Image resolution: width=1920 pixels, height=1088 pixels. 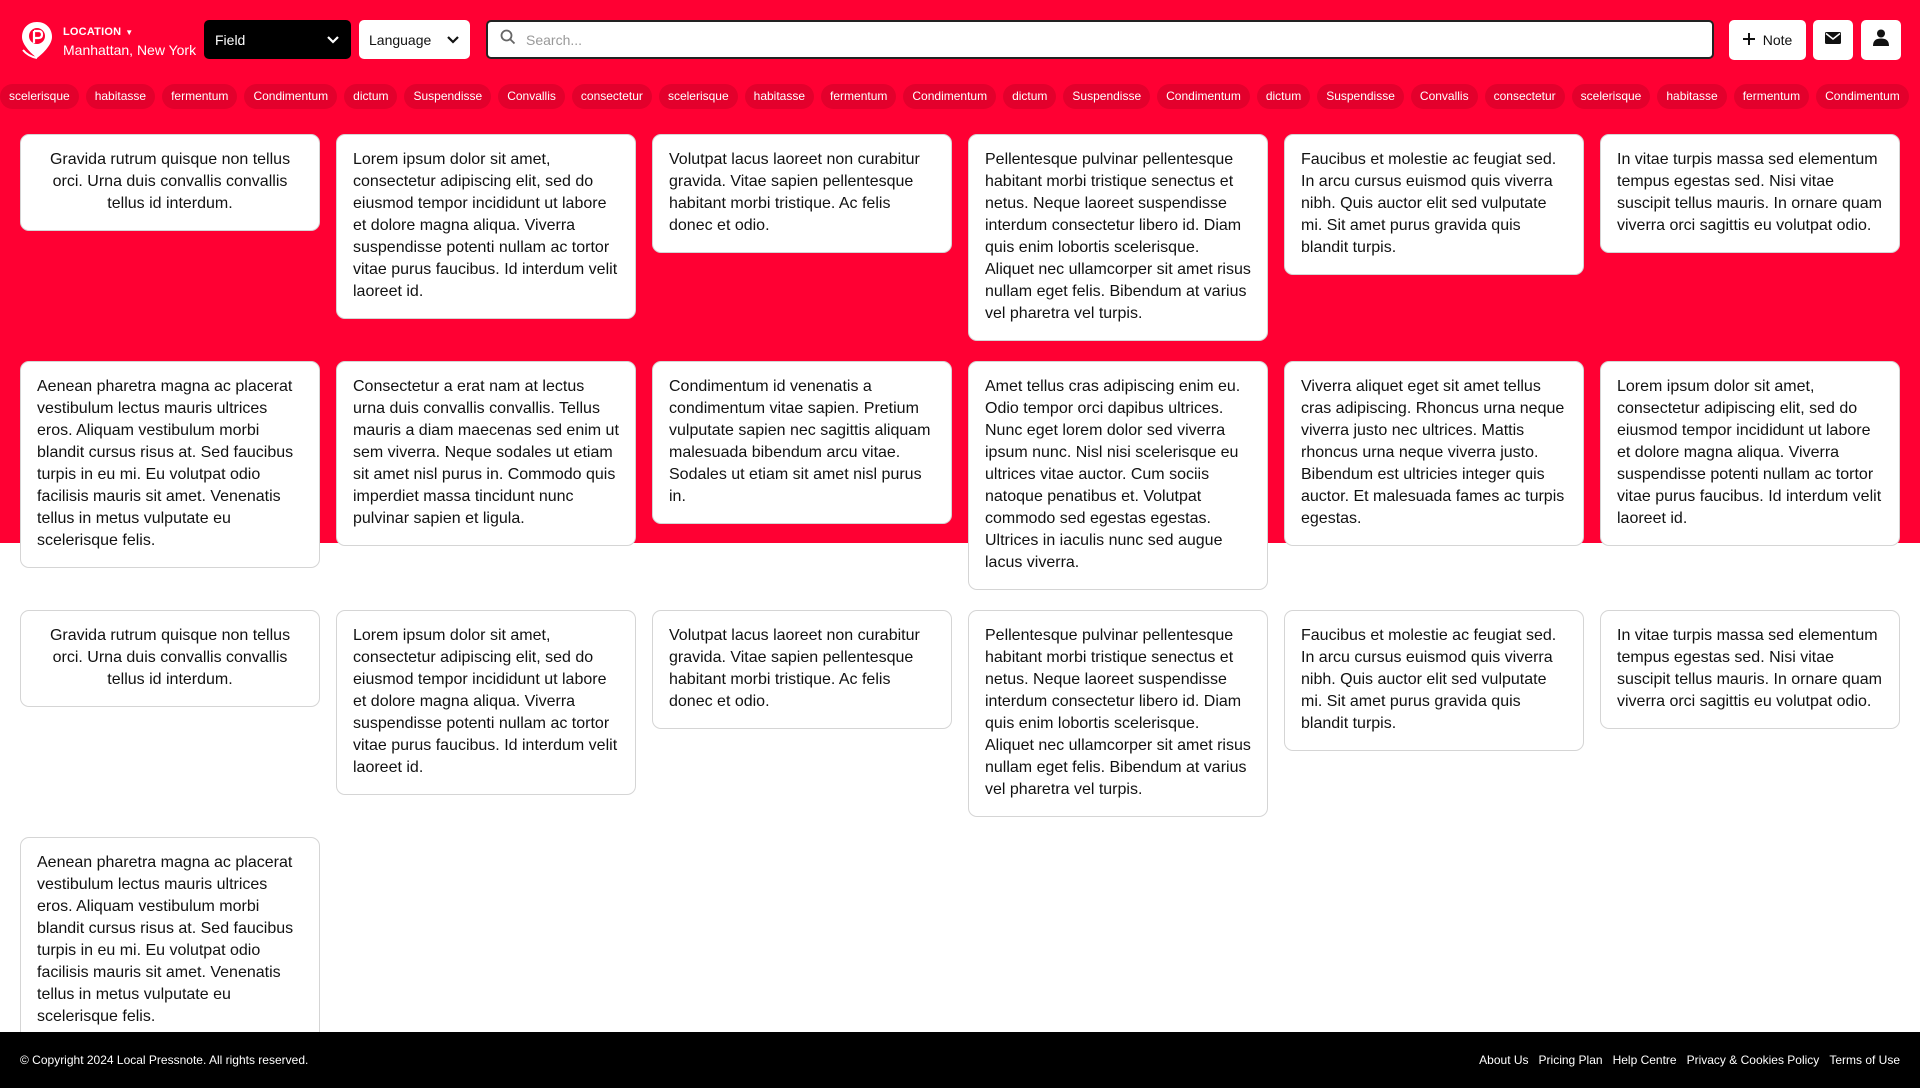 I want to click on location-city: Manhattan, New York, so click(x=130, y=50).